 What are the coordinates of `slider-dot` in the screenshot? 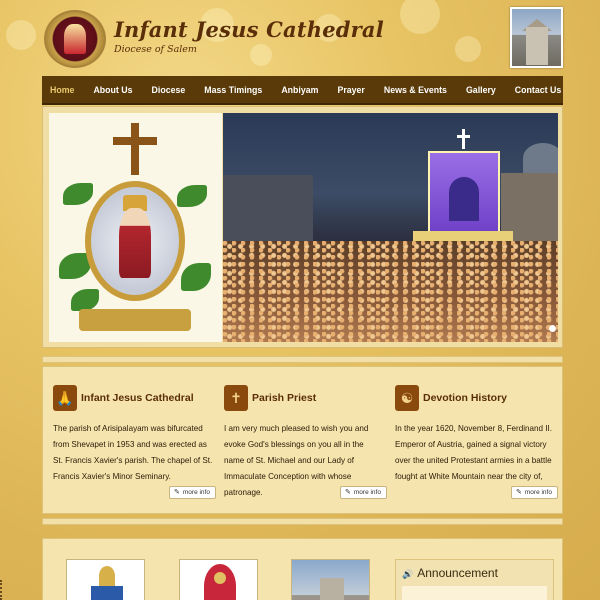 It's located at (552, 328).